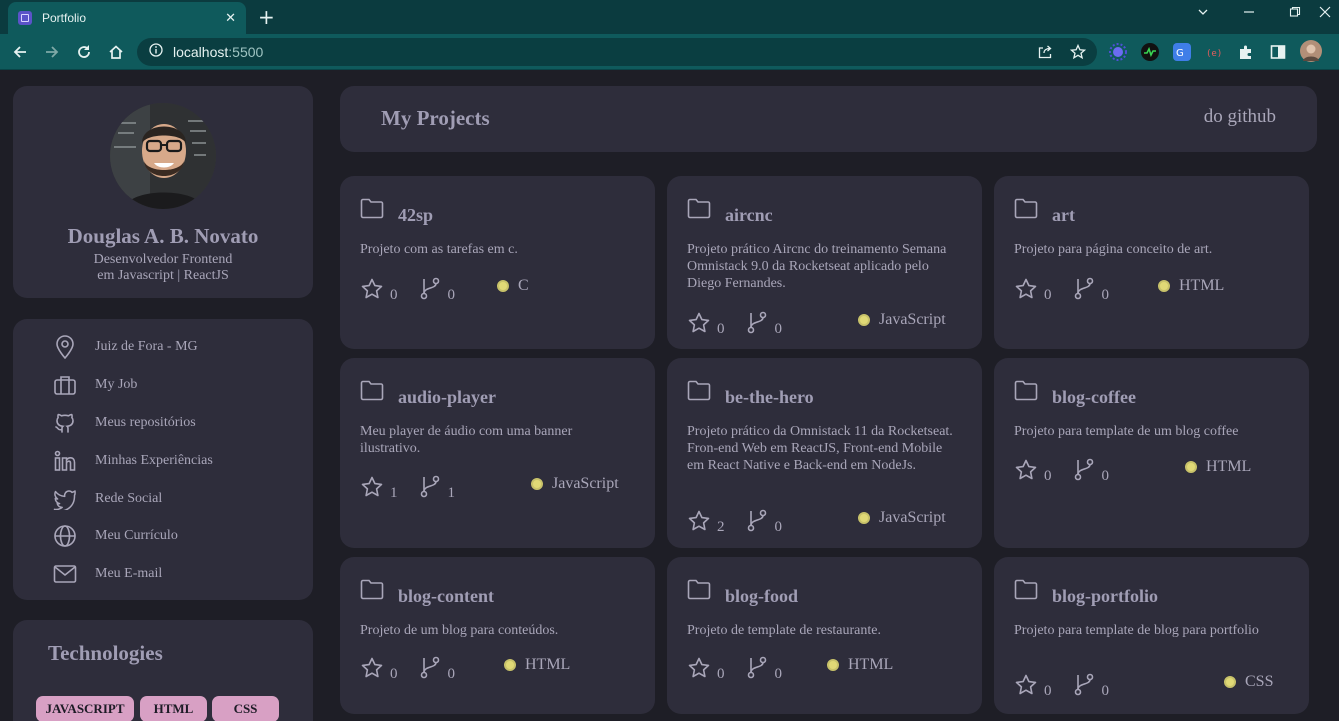  I want to click on reload-icon, so click(84, 52).